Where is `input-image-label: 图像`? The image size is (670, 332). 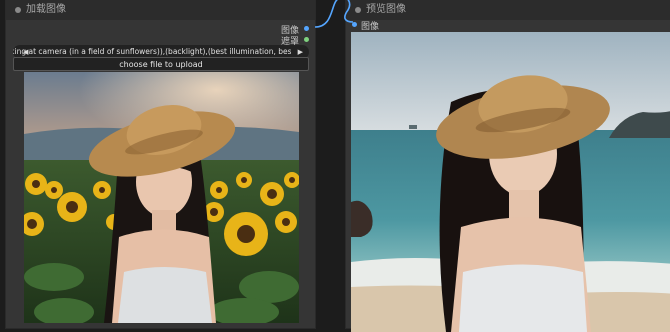 input-image-label: 图像 is located at coordinates (370, 27).